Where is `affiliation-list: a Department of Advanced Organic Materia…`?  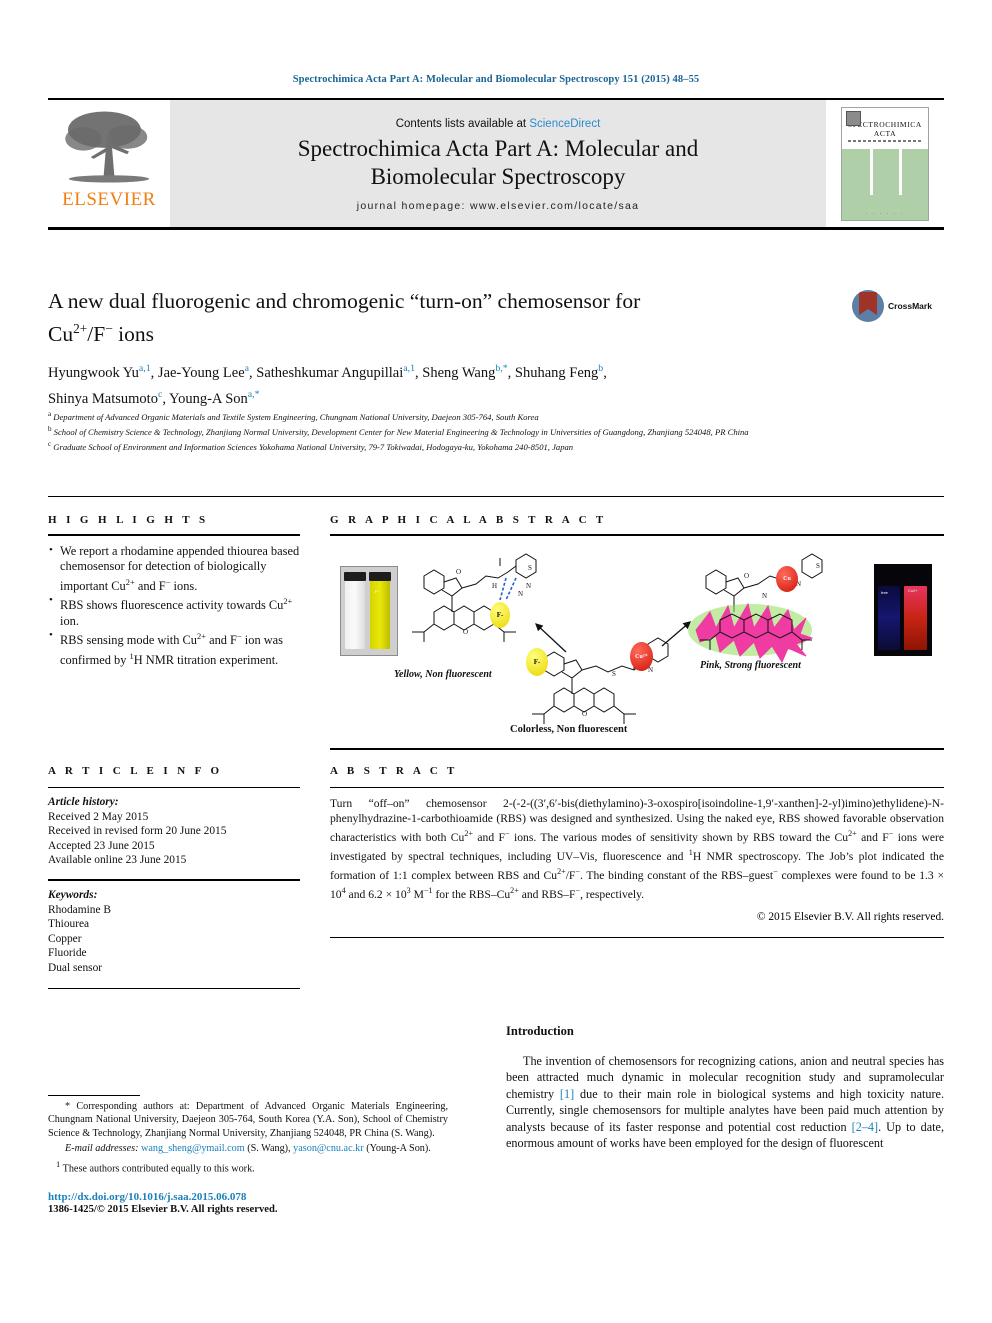
affiliation-list: a Department of Advanced Organic Materia… is located at coordinates (493, 430).